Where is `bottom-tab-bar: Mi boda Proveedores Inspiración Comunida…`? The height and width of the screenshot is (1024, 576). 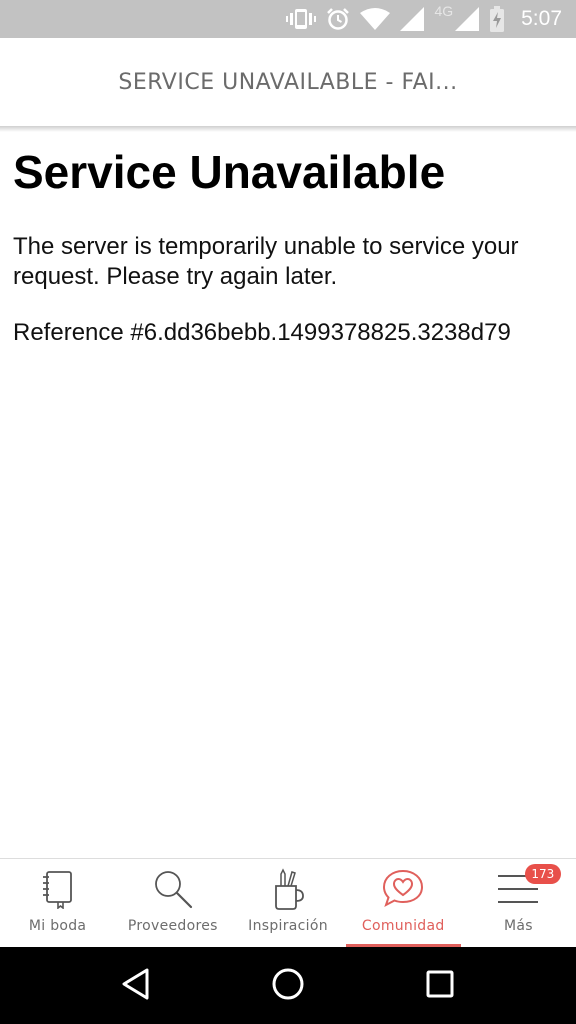
bottom-tab-bar: Mi boda Proveedores Inspiración Comunida… is located at coordinates (288, 902).